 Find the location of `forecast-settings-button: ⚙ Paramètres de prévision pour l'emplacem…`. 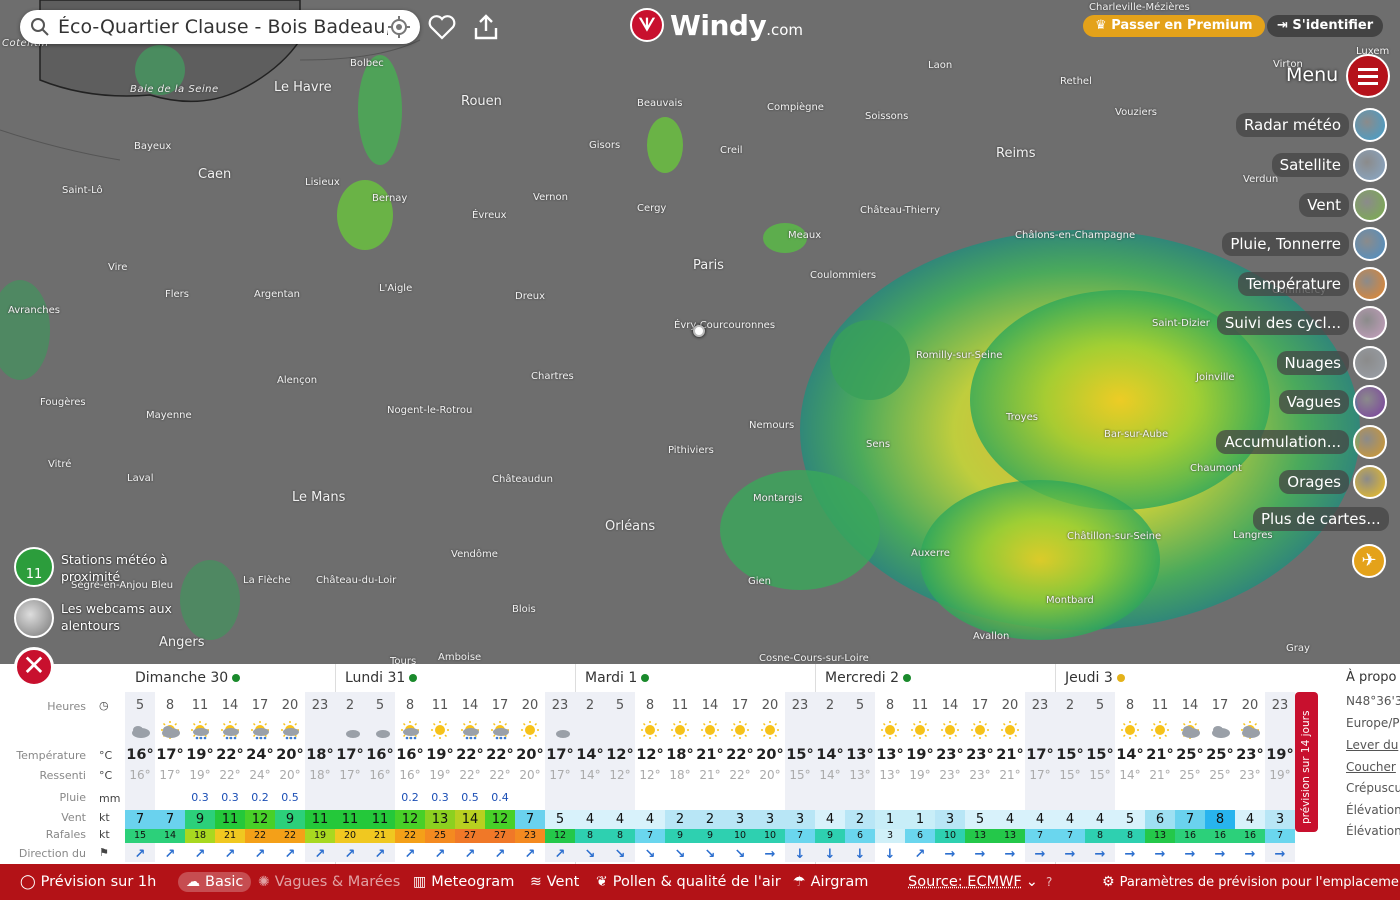

forecast-settings-button: ⚙ Paramètres de prévision pour l'emplacem… is located at coordinates (1251, 882).